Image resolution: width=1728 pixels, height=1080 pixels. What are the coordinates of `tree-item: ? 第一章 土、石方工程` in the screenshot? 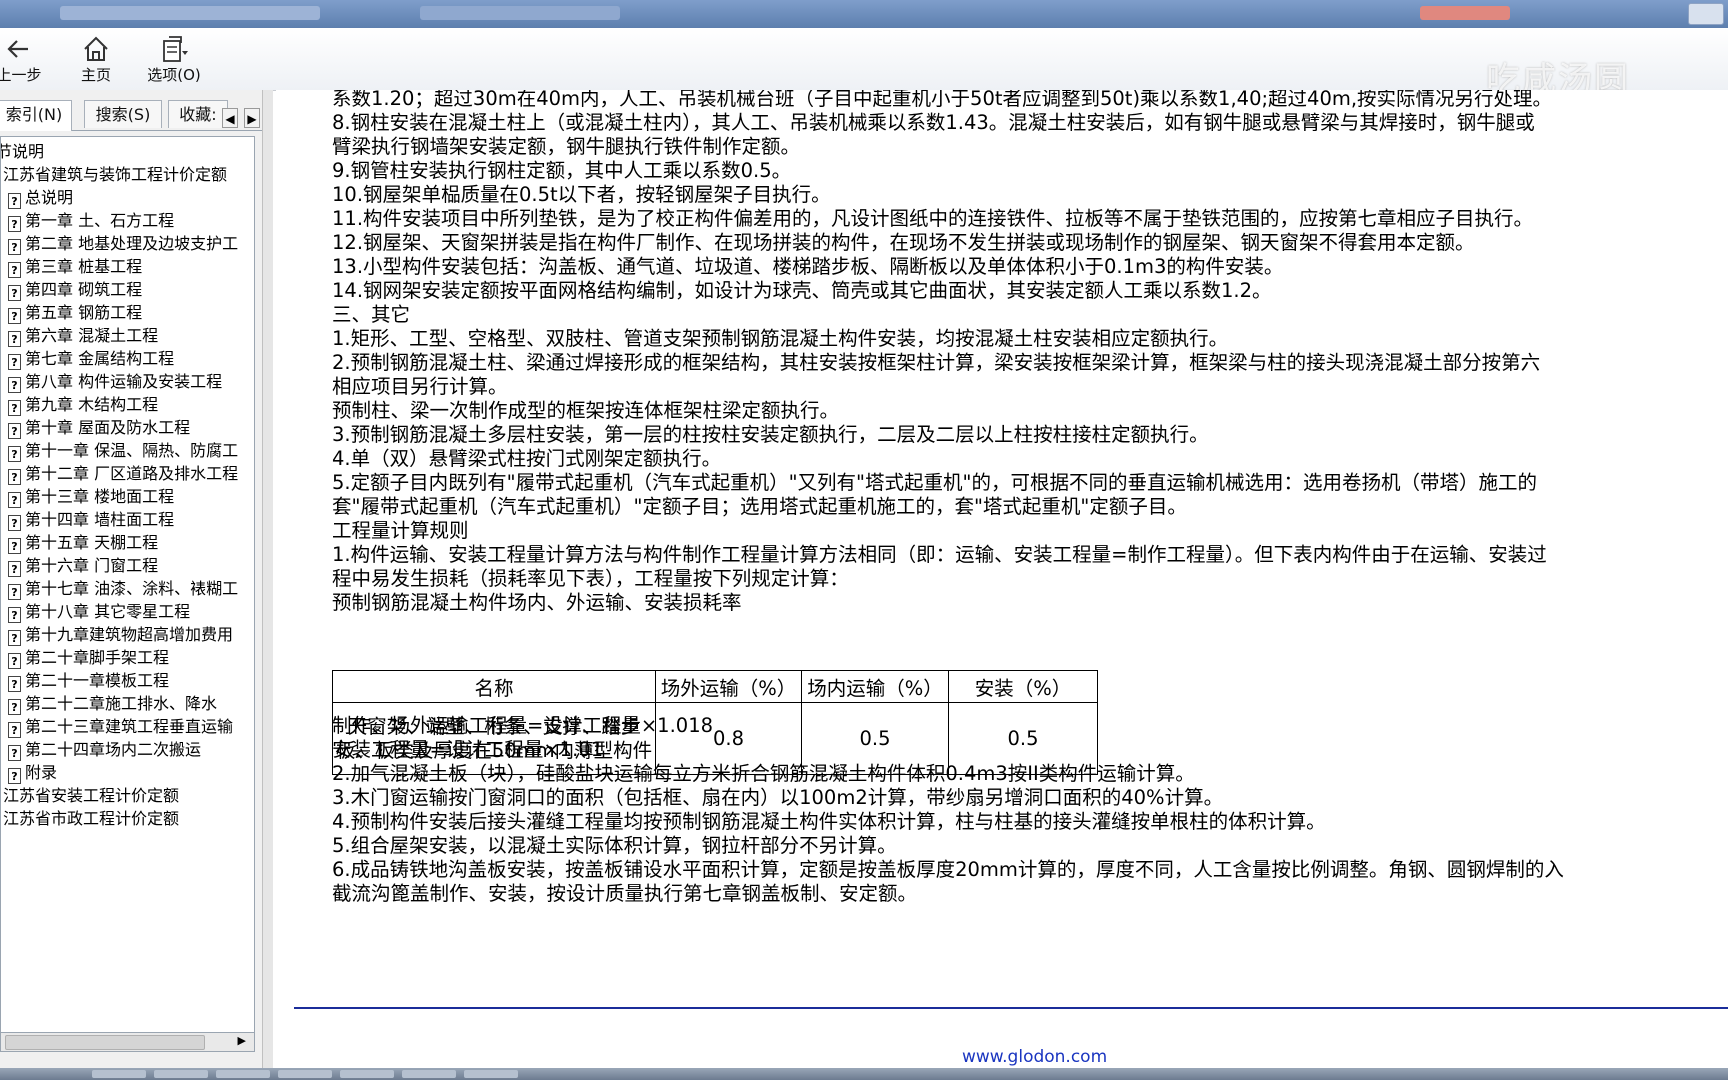 It's located at (91, 220).